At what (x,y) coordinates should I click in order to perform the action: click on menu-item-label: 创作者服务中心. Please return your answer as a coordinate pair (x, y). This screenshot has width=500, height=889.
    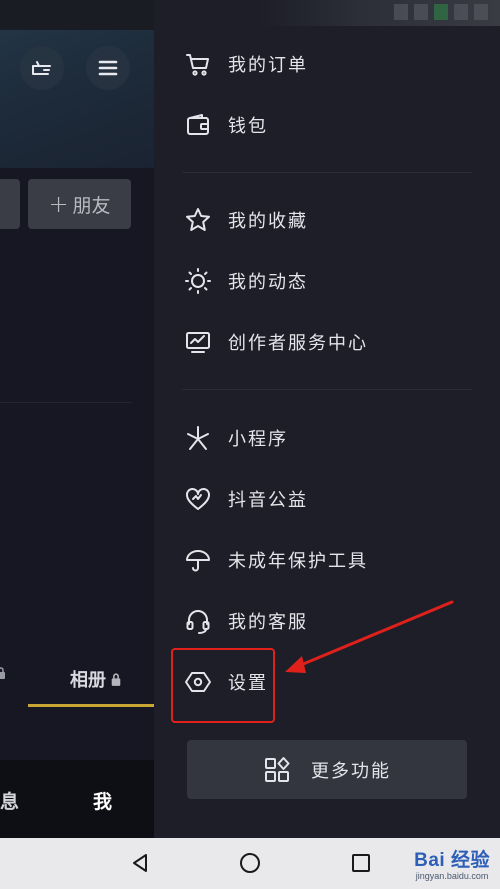
    Looking at the image, I should click on (298, 343).